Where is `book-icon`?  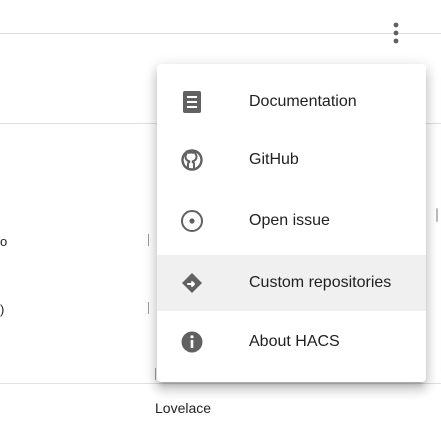
book-icon is located at coordinates (192, 102).